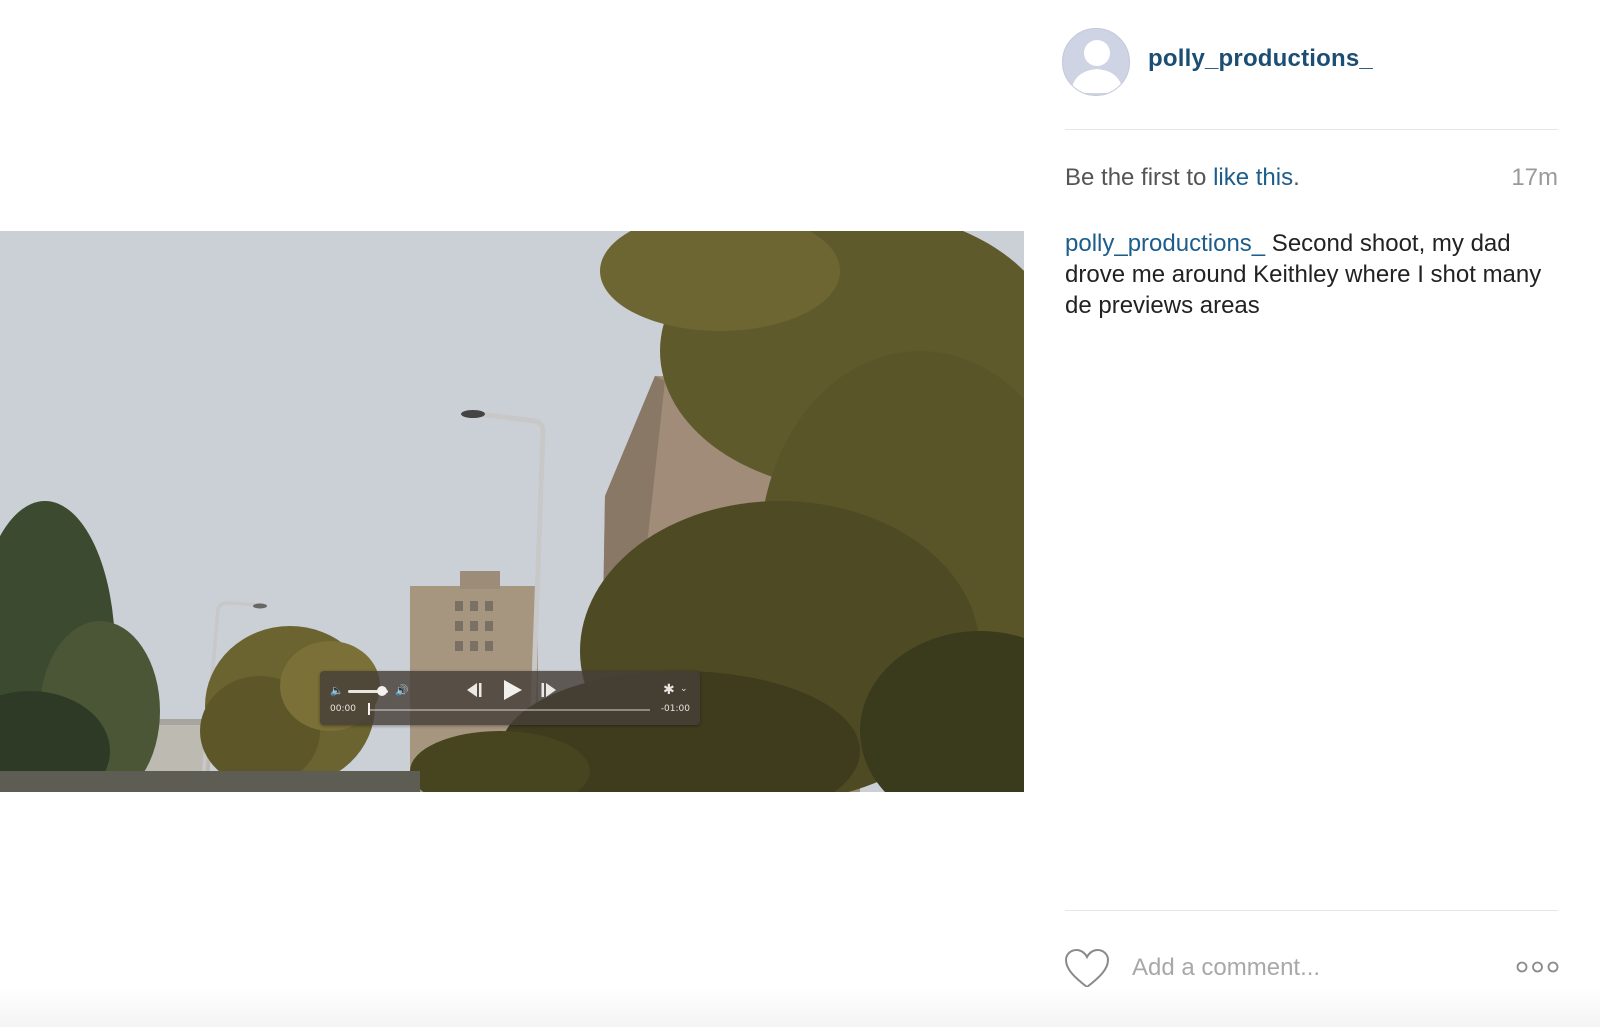  What do you see at coordinates (1097, 66) in the screenshot?
I see `default-user-avatar-icon` at bounding box center [1097, 66].